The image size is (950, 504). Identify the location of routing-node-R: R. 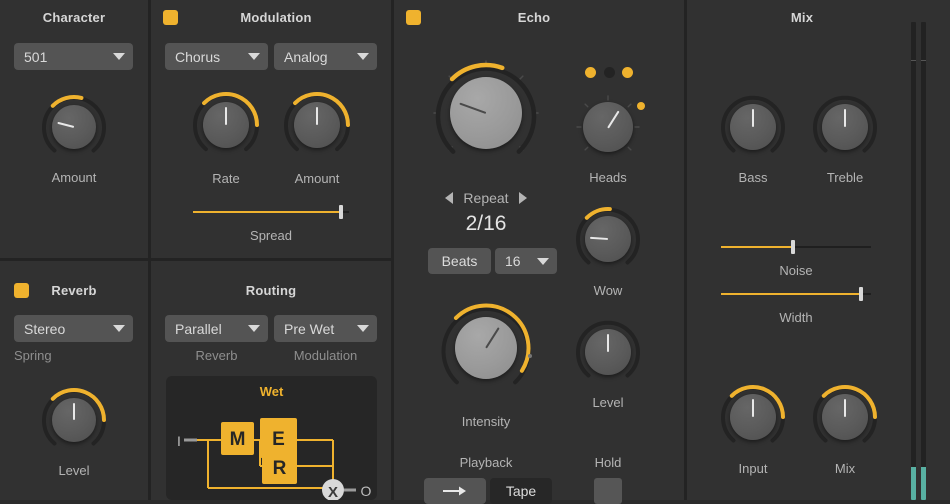
(280, 468).